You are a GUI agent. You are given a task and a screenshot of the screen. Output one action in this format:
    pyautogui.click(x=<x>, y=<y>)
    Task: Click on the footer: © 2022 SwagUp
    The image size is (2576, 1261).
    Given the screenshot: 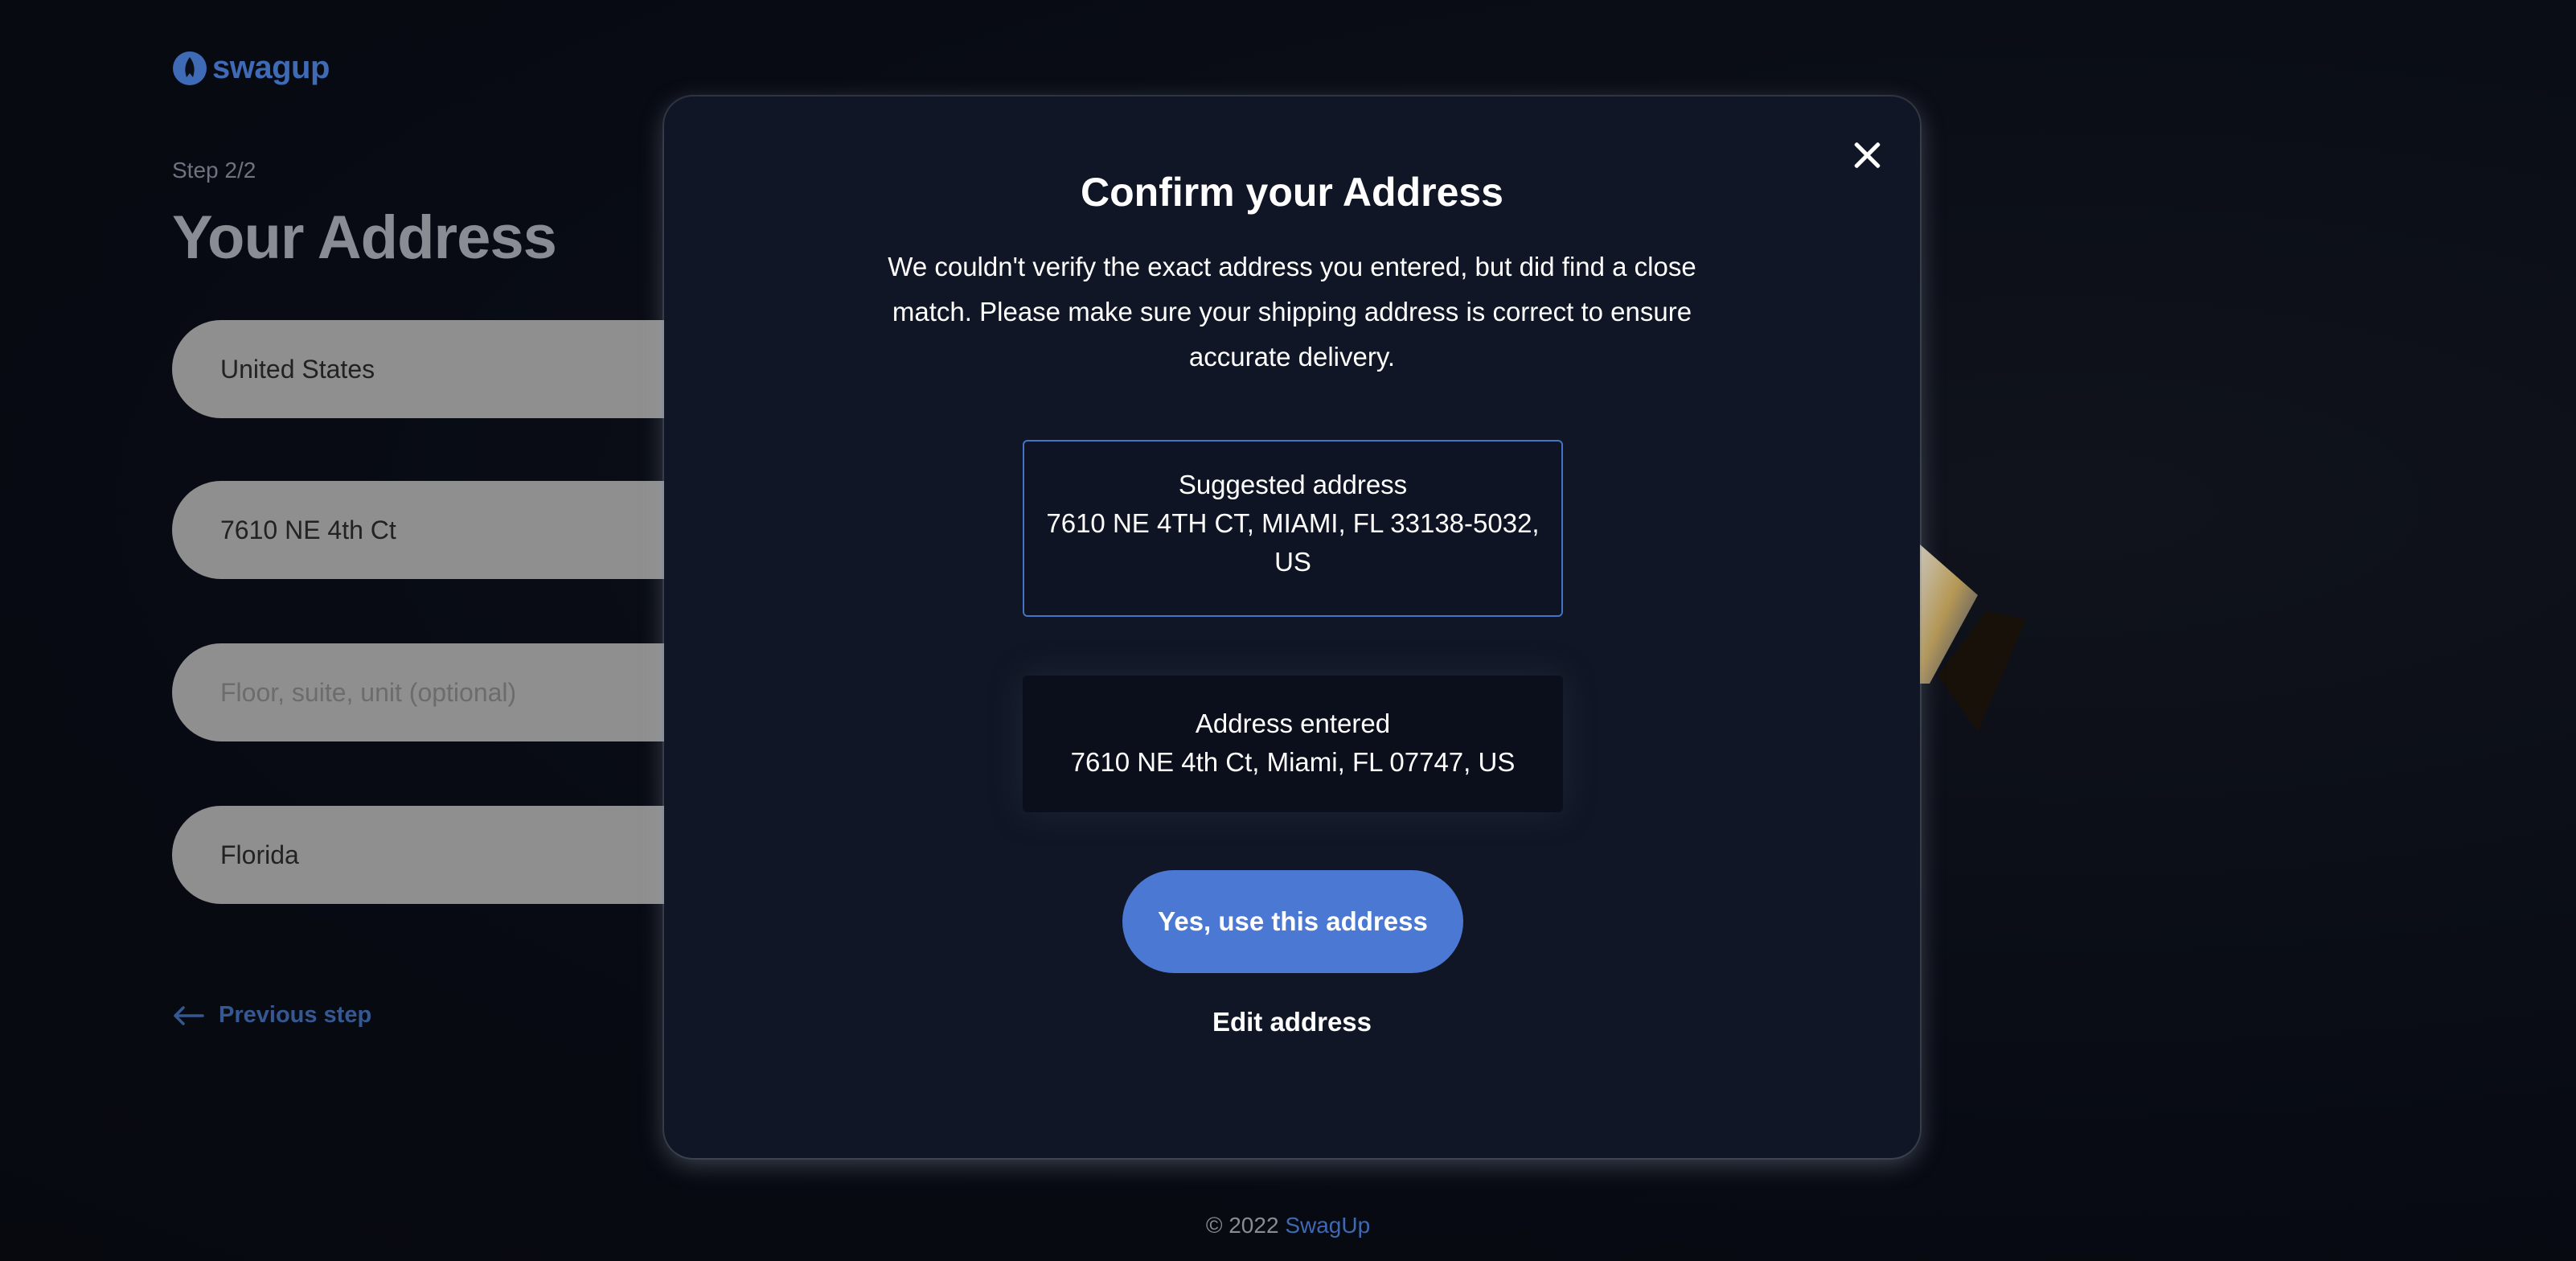 What is the action you would take?
    pyautogui.click(x=1288, y=1225)
    